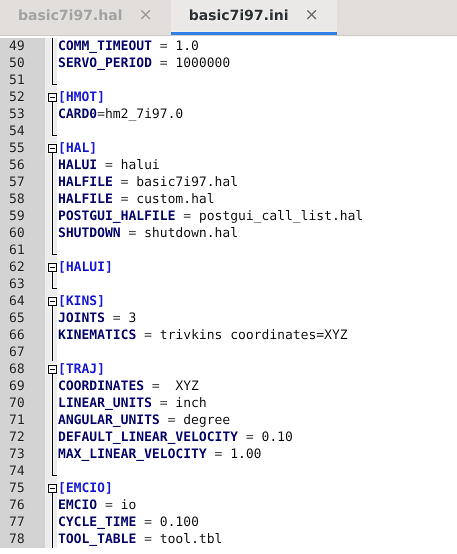 This screenshot has height=554, width=457. I want to click on config-value: 1000000, so click(202, 63).